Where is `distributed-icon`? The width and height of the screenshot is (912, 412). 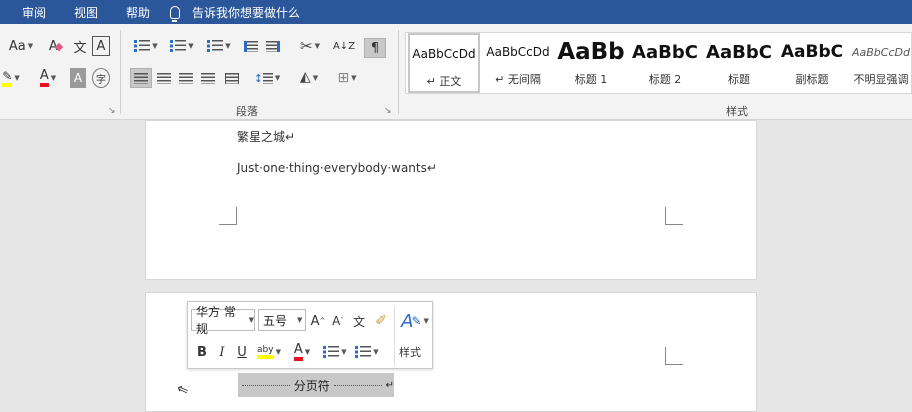 distributed-icon is located at coordinates (232, 78).